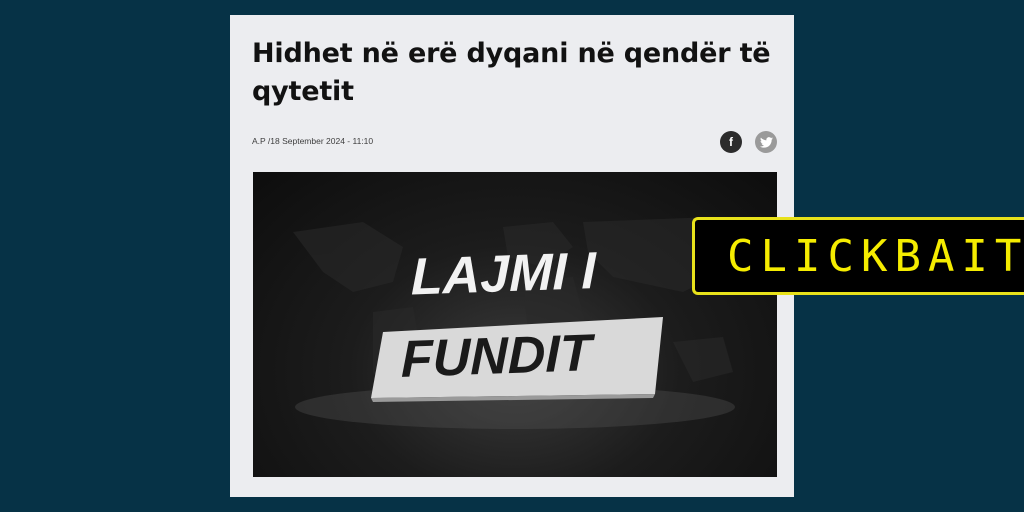 The width and height of the screenshot is (1024, 512). Describe the element at coordinates (498, 356) in the screenshot. I see `headline-line2: FUNDIT` at that location.